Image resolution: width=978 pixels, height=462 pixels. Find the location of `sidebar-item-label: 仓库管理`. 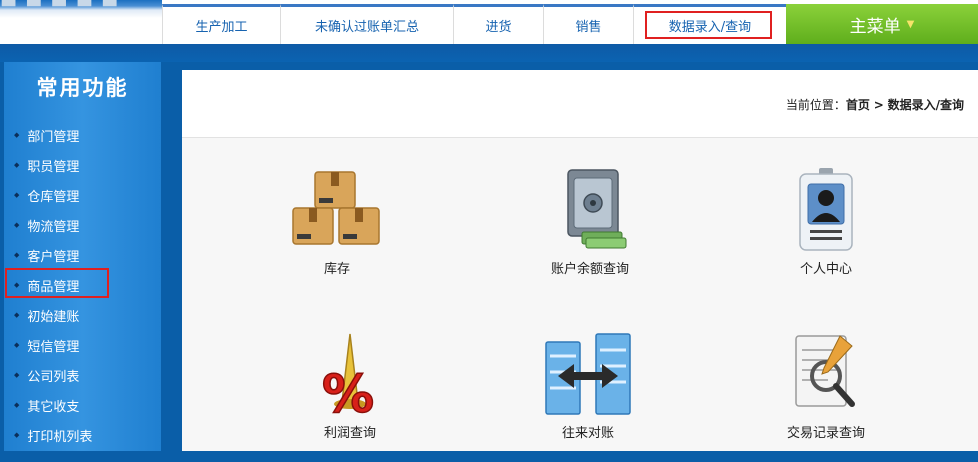

sidebar-item-label: 仓库管理 is located at coordinates (53, 197).